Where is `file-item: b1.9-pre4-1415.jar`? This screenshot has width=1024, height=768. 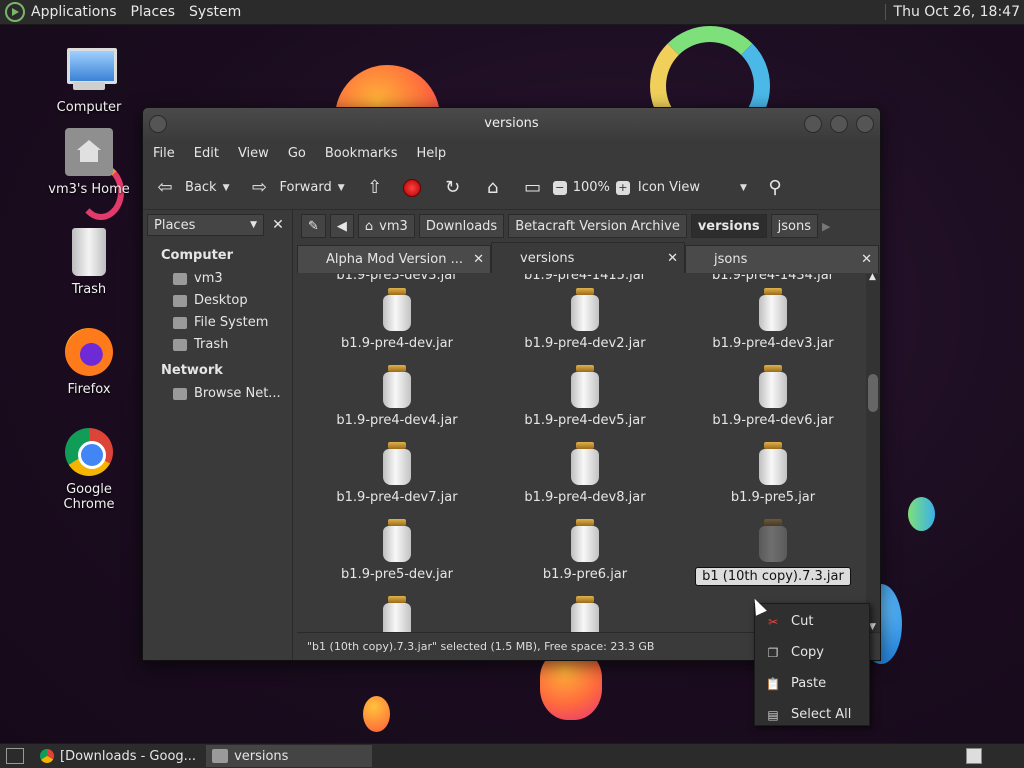
file-item: b1.9-pre4-1415.jar is located at coordinates (585, 278).